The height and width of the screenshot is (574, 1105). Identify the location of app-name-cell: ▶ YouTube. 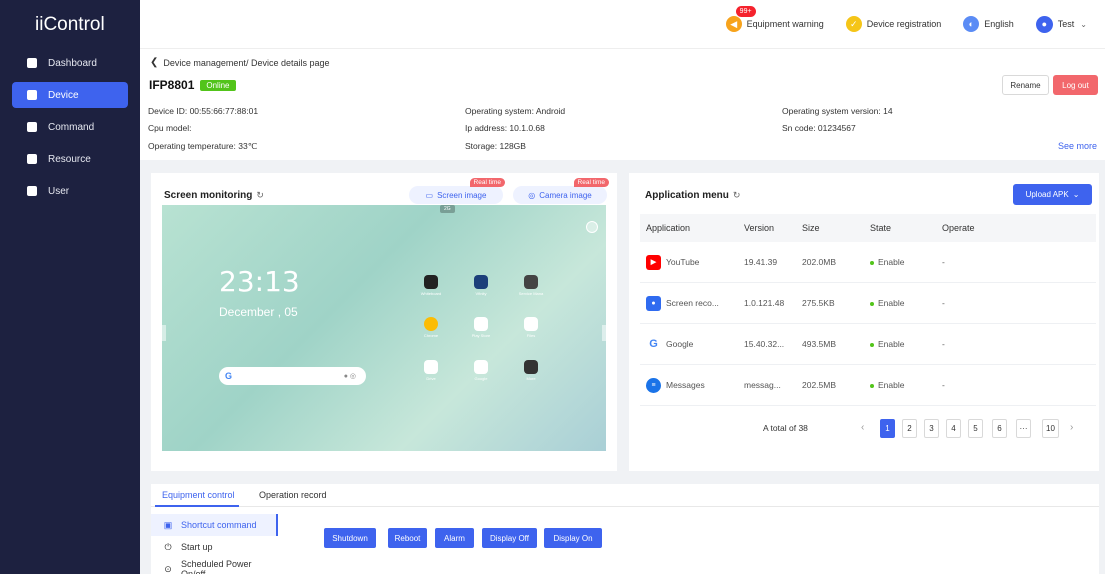
(692, 262).